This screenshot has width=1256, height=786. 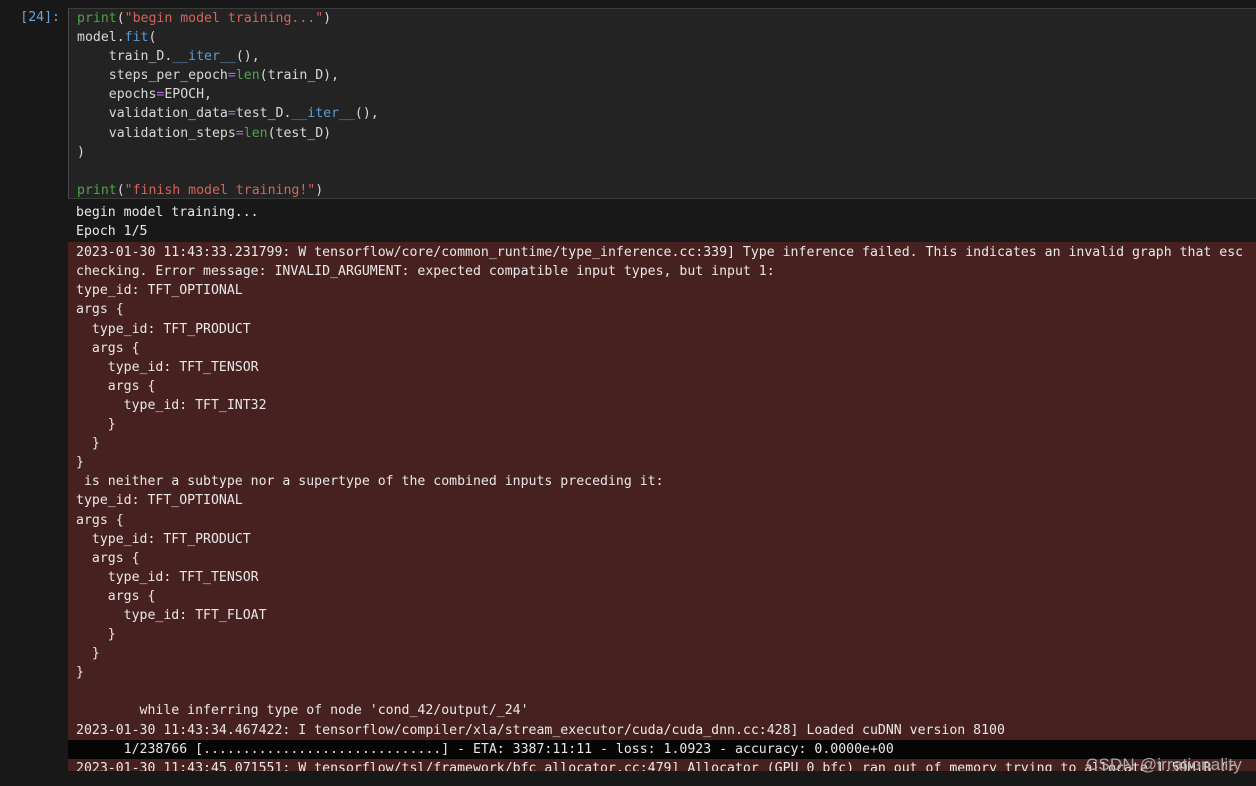 I want to click on code-token: "begin model training...", so click(x=224, y=18).